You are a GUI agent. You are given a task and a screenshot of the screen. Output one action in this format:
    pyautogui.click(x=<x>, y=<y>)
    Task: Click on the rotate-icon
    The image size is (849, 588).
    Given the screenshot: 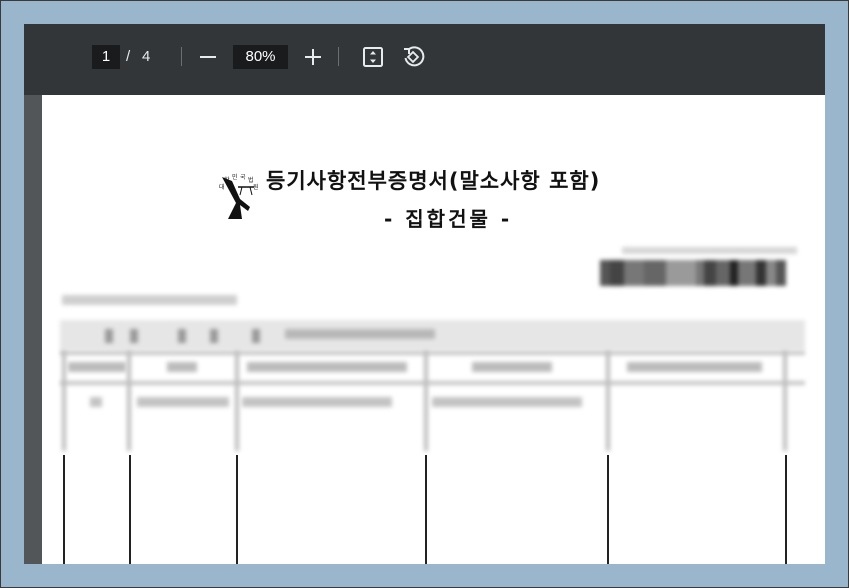 What is the action you would take?
    pyautogui.click(x=414, y=56)
    